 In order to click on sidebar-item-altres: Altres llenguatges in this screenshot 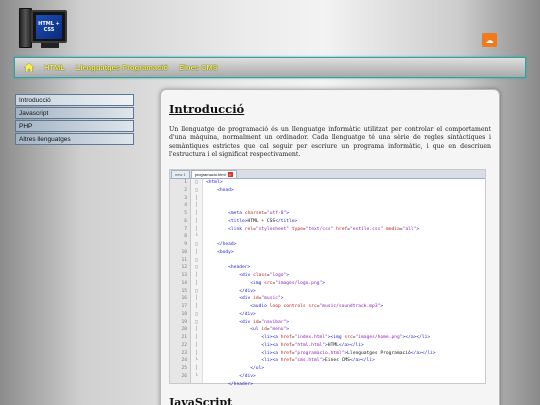, I will do `click(74, 139)`.